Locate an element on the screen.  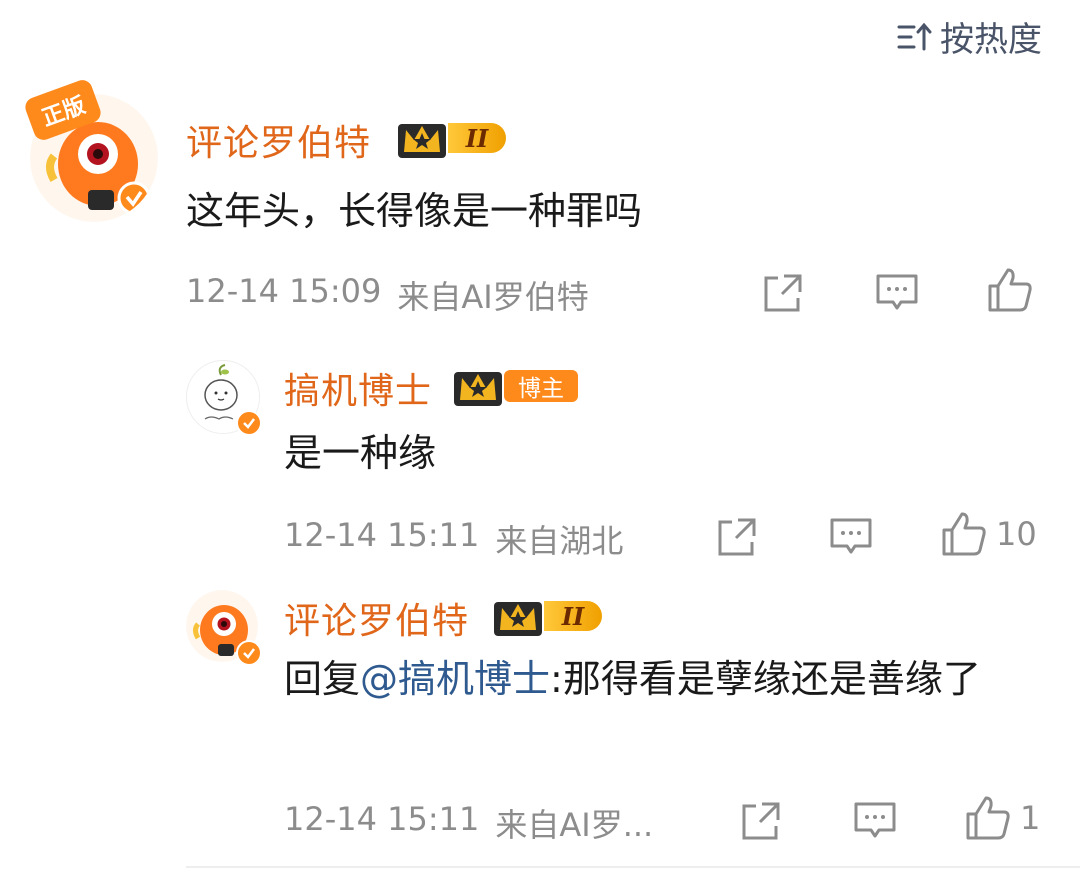
blogger-badge: 博主 is located at coordinates (541, 386).